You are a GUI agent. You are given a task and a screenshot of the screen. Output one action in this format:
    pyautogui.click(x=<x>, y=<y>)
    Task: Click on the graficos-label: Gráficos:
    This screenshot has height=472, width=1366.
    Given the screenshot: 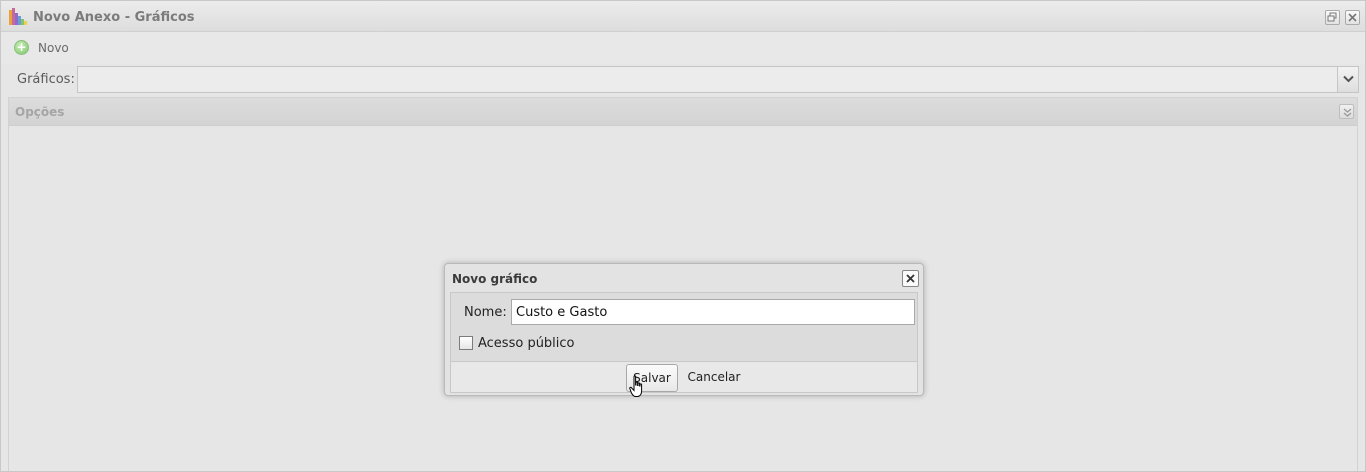 What is the action you would take?
    pyautogui.click(x=46, y=79)
    